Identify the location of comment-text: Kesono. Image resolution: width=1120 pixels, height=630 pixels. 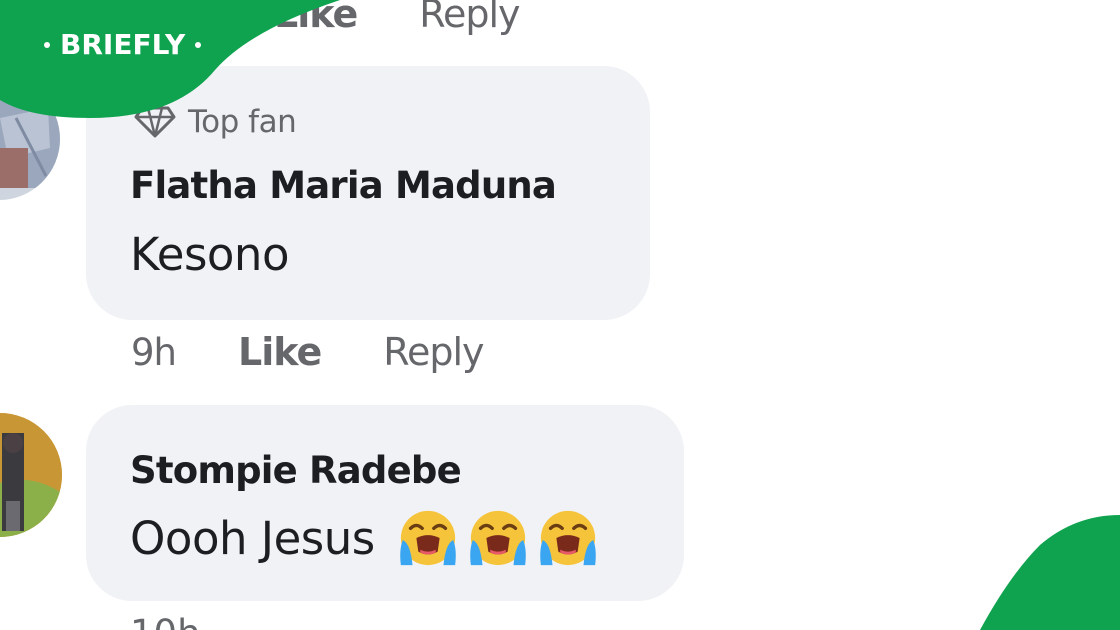
(209, 254).